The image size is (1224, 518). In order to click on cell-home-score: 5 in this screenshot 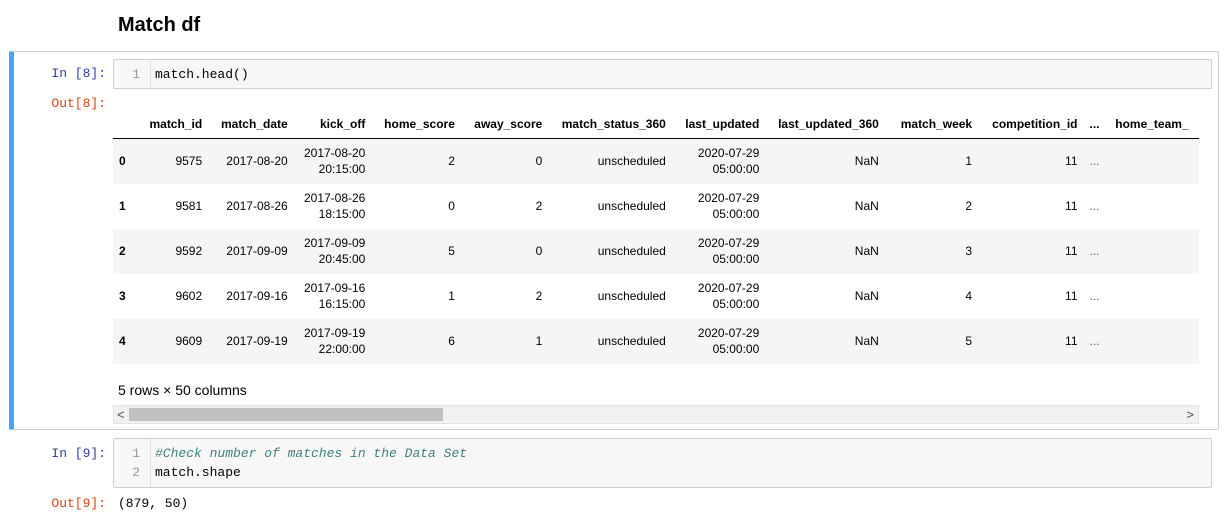, I will do `click(451, 251)`.